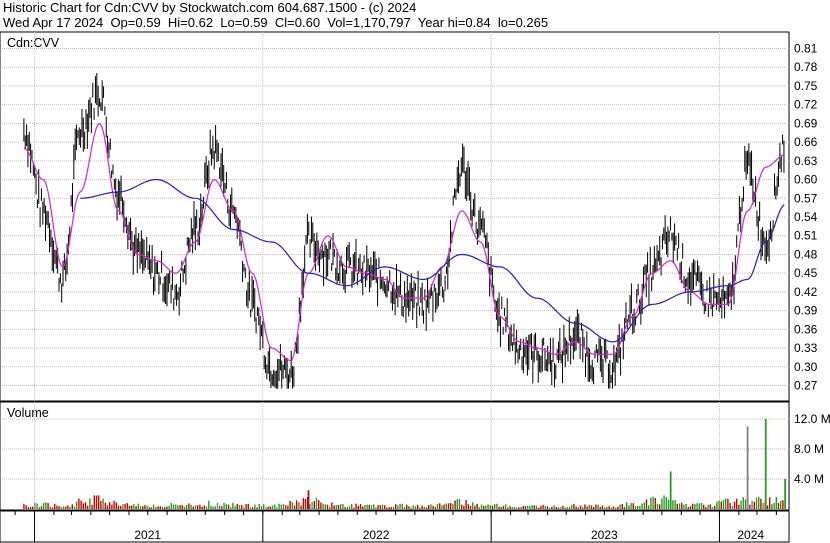 This screenshot has width=830, height=543. Describe the element at coordinates (809, 479) in the screenshot. I see `volume-y-tick-label: 4.0 M` at that location.